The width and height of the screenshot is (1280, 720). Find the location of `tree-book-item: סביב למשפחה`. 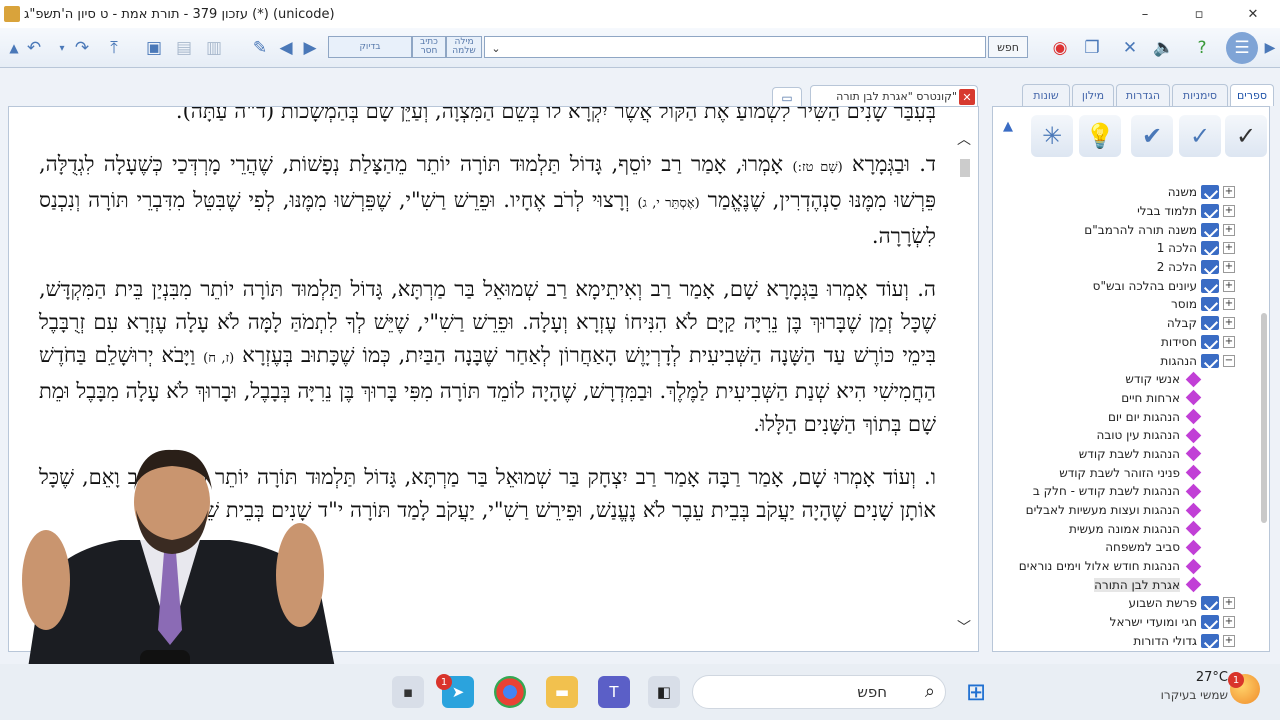

tree-book-item: סביב למשפחה is located at coordinates (1118, 547).